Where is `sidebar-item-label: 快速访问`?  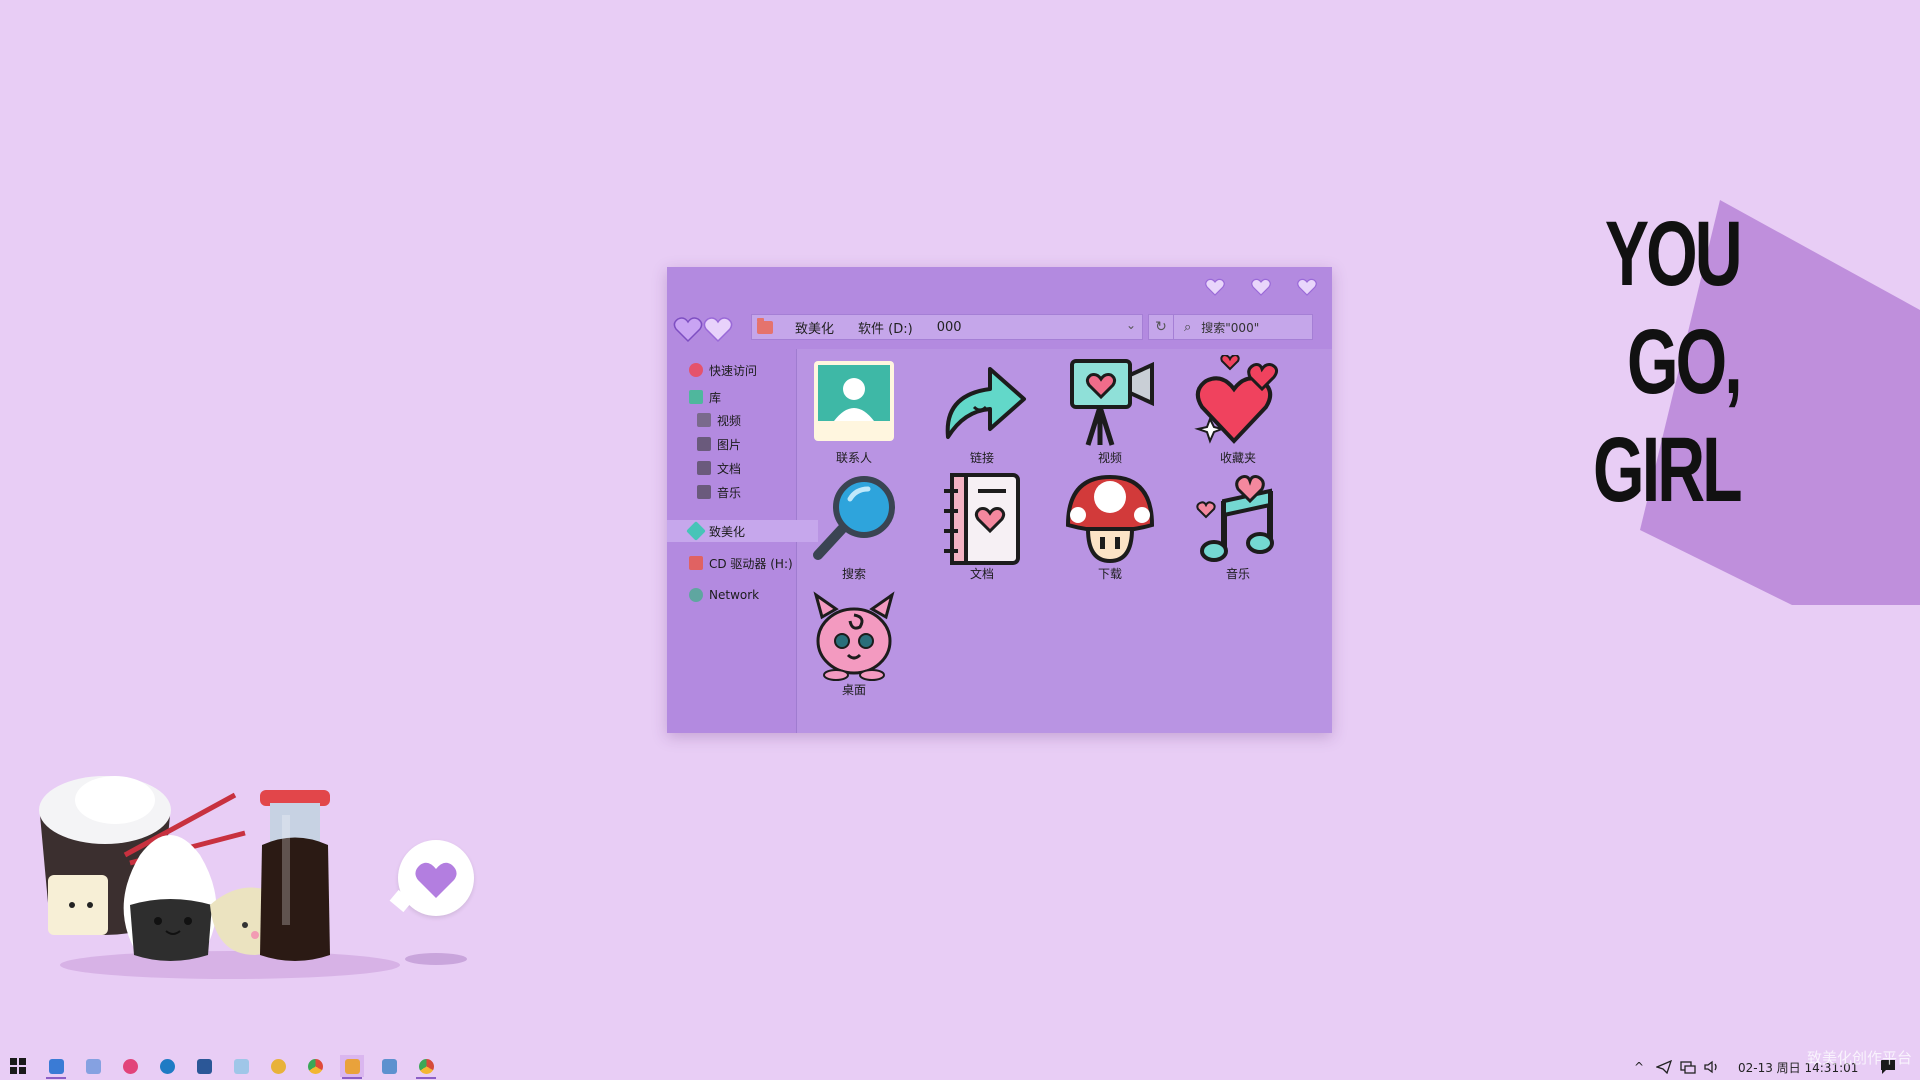 sidebar-item-label: 快速访问 is located at coordinates (733, 370).